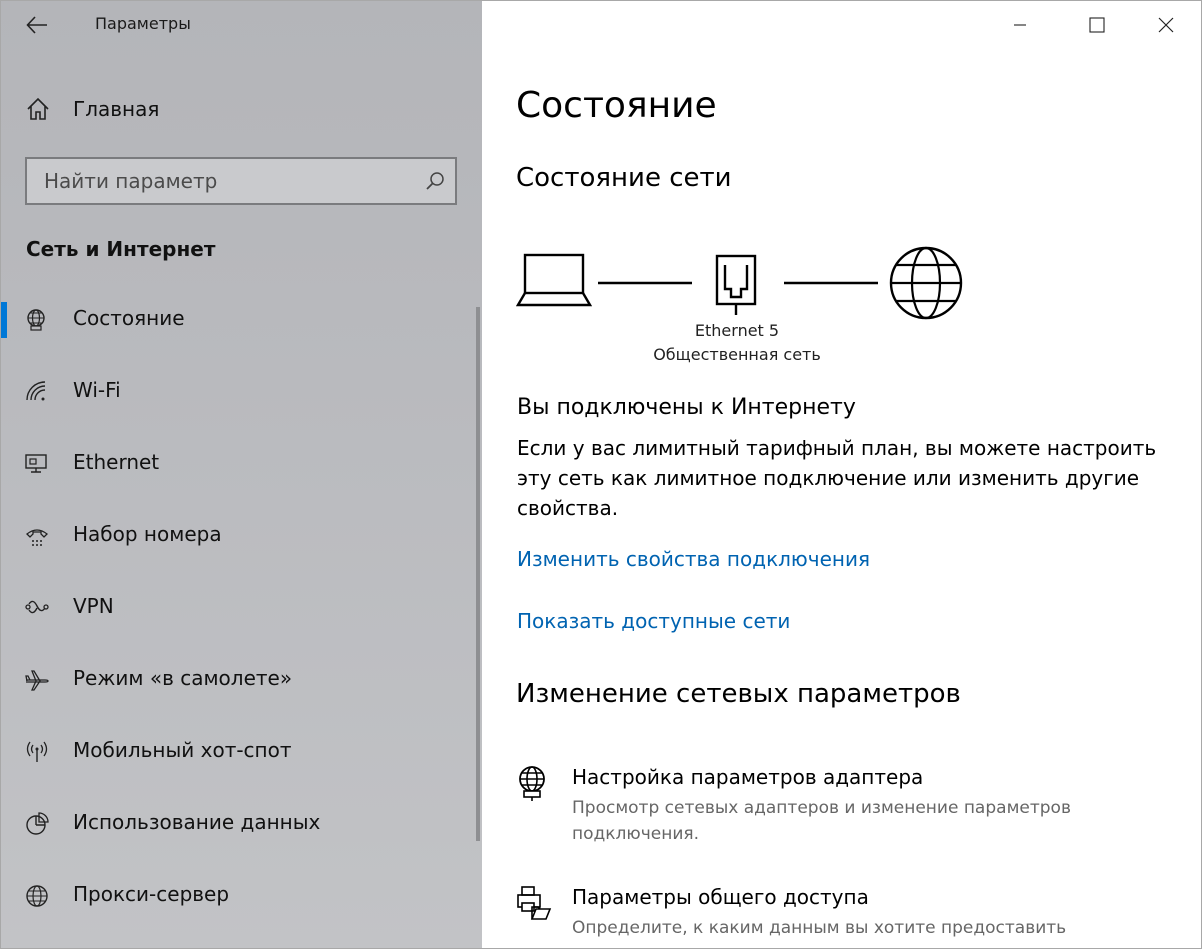 The width and height of the screenshot is (1202, 949). I want to click on maximize-icon, so click(1097, 25).